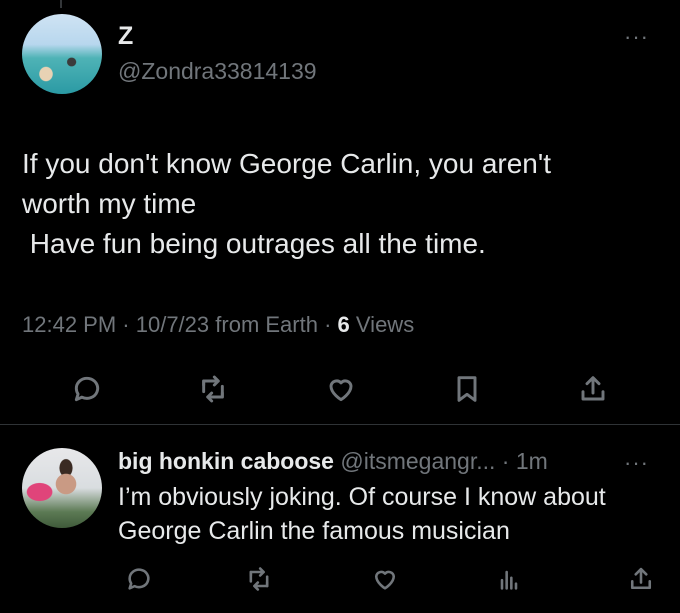  I want to click on reply-header: big honkin caboose @itsmegangr... · 1m, so click(333, 461).